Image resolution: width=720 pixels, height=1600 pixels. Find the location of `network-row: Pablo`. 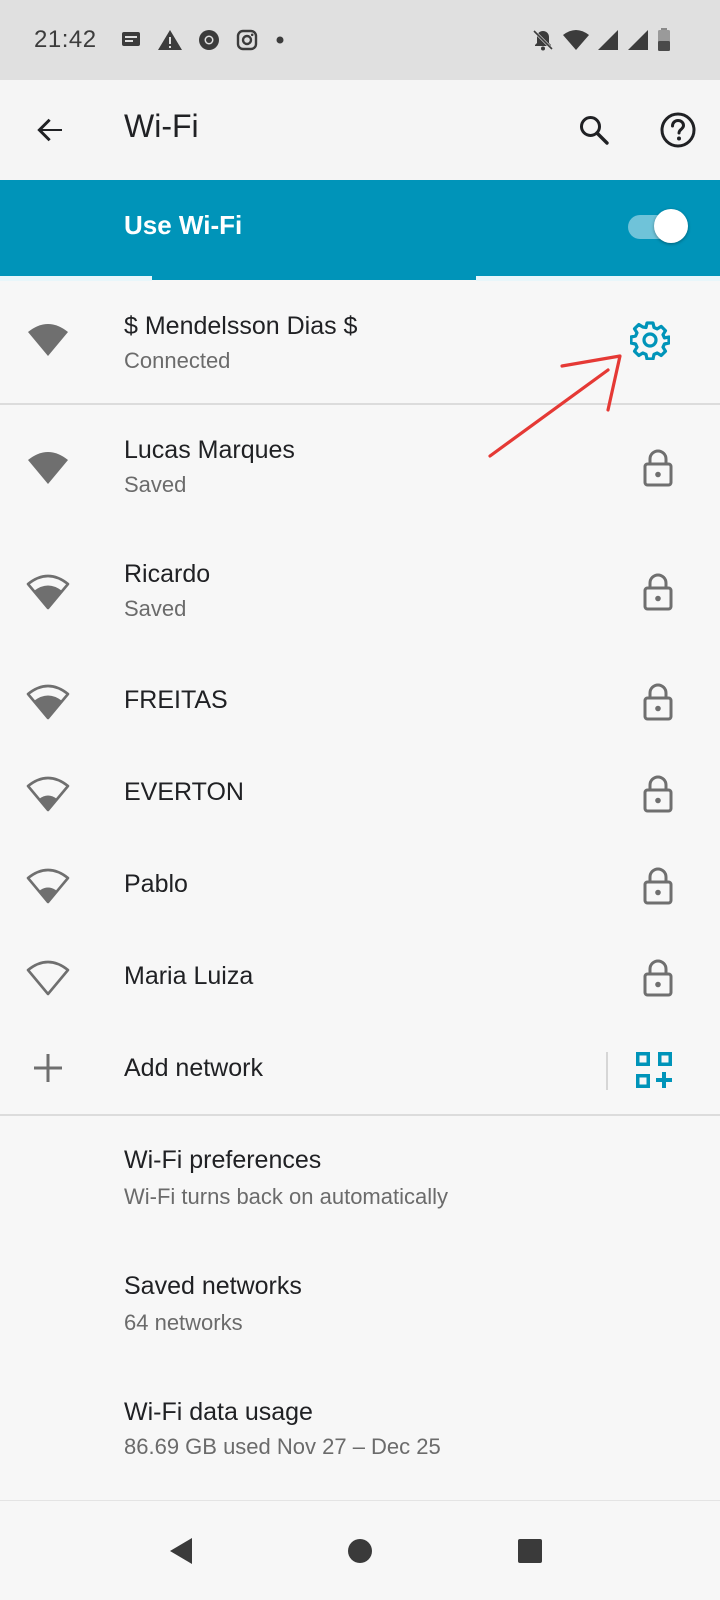

network-row: Pablo is located at coordinates (360, 886).